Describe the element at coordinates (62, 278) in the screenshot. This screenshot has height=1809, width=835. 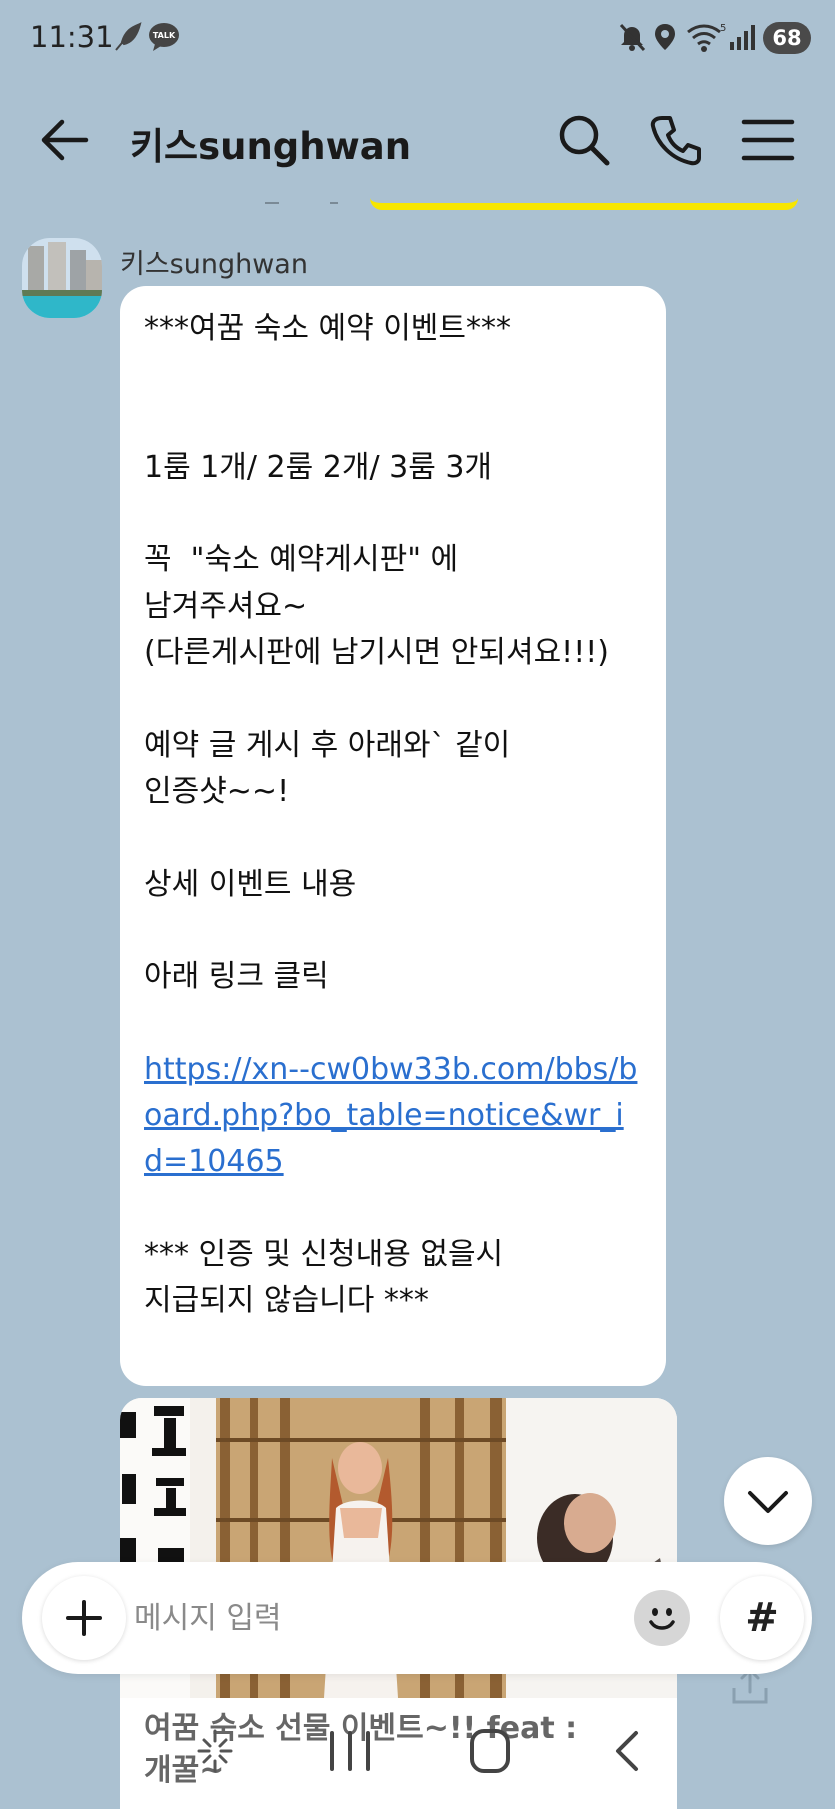
I see `avatar` at that location.